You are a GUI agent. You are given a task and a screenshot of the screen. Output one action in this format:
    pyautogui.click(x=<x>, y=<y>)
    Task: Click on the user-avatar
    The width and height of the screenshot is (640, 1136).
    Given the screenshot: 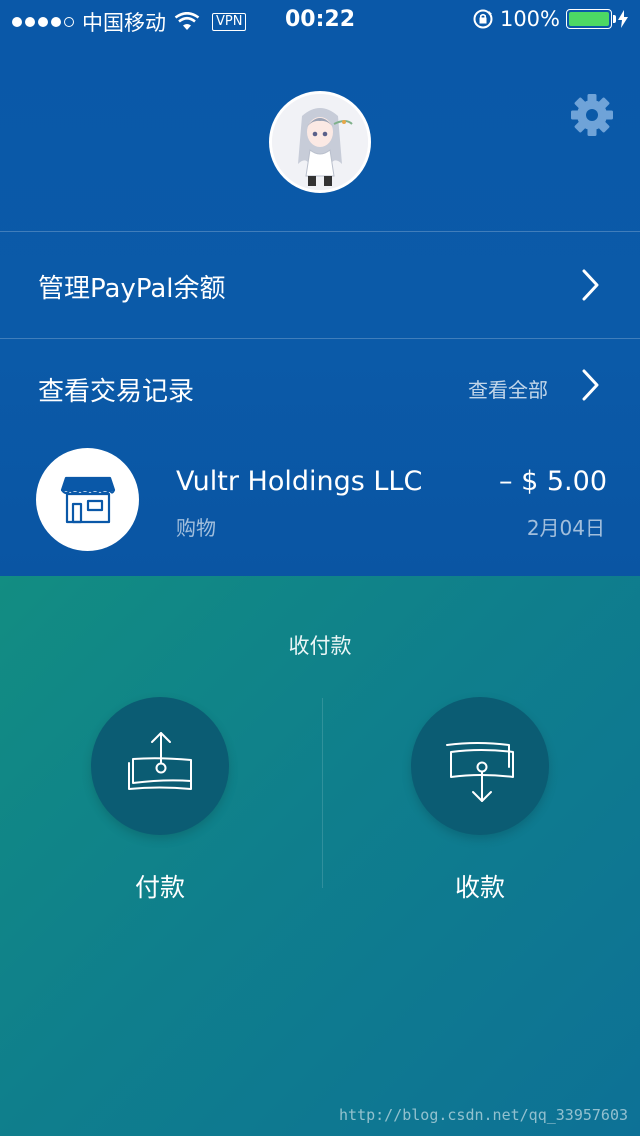 What is the action you would take?
    pyautogui.click(x=320, y=142)
    